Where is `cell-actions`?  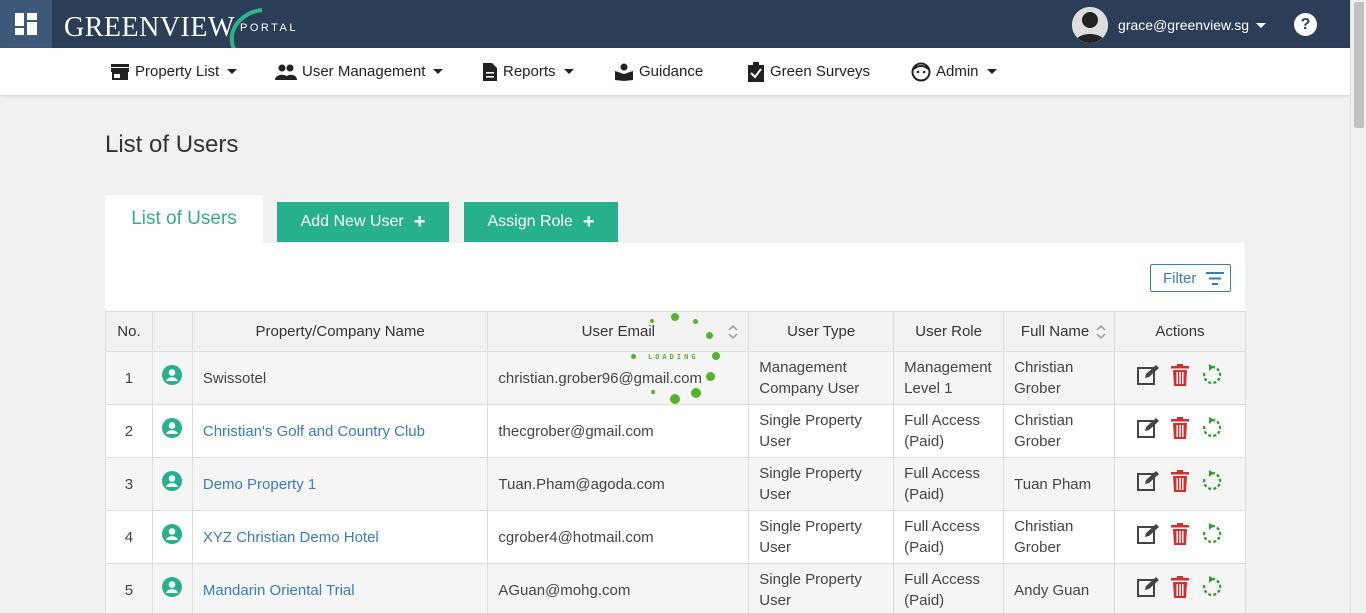 cell-actions is located at coordinates (1180, 378).